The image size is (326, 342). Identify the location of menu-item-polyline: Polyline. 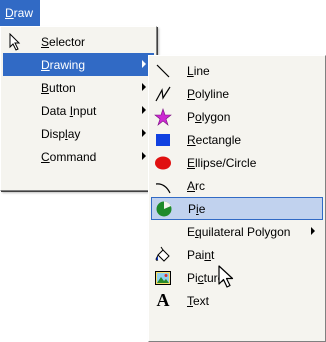
(237, 93).